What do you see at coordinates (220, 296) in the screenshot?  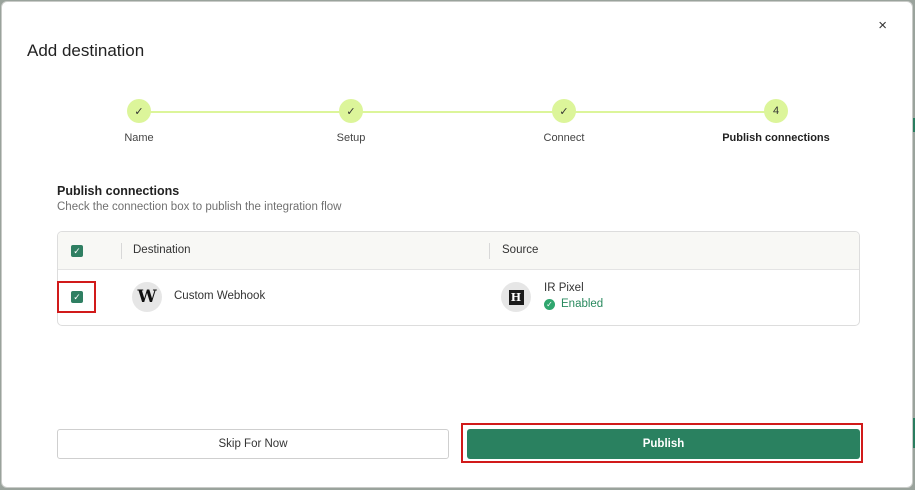 I see `destination-name: Custom Webhook` at bounding box center [220, 296].